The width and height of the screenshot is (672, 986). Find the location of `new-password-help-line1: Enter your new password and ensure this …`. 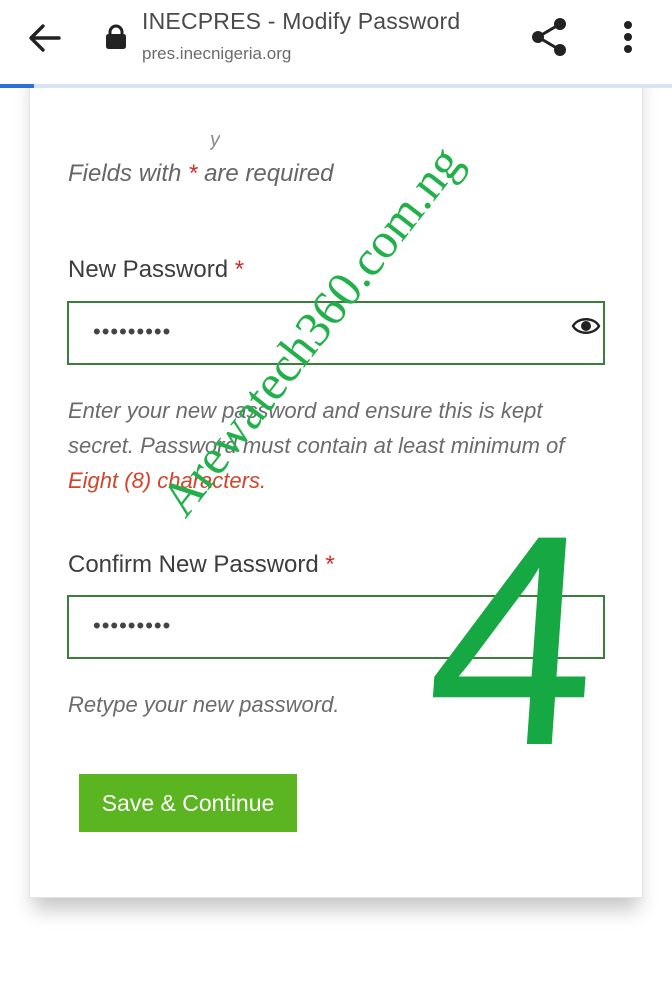

new-password-help-line1: Enter your new password and ensure this … is located at coordinates (305, 410).